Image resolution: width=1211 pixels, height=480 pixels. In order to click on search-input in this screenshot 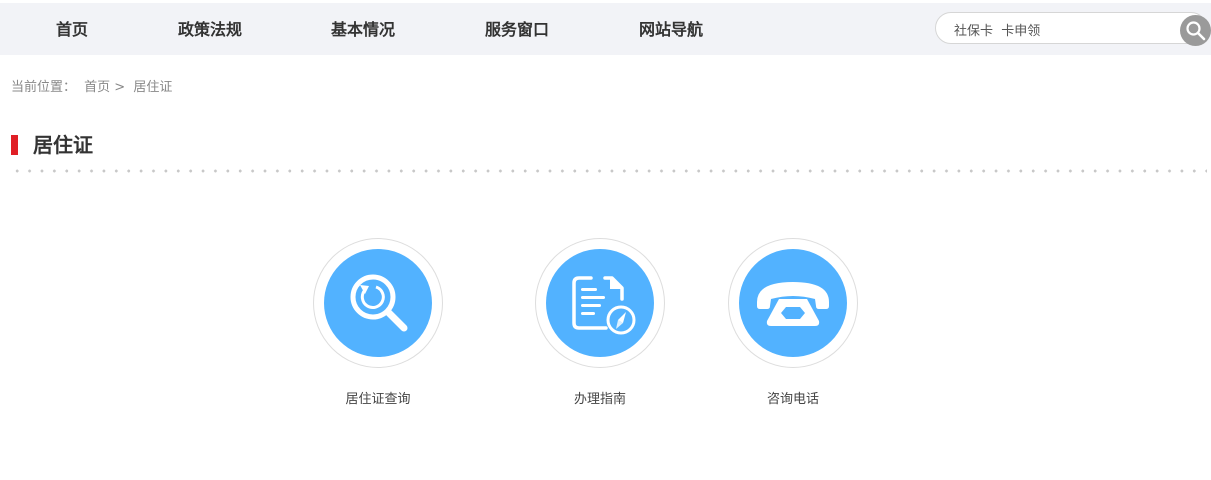, I will do `click(1059, 29)`.